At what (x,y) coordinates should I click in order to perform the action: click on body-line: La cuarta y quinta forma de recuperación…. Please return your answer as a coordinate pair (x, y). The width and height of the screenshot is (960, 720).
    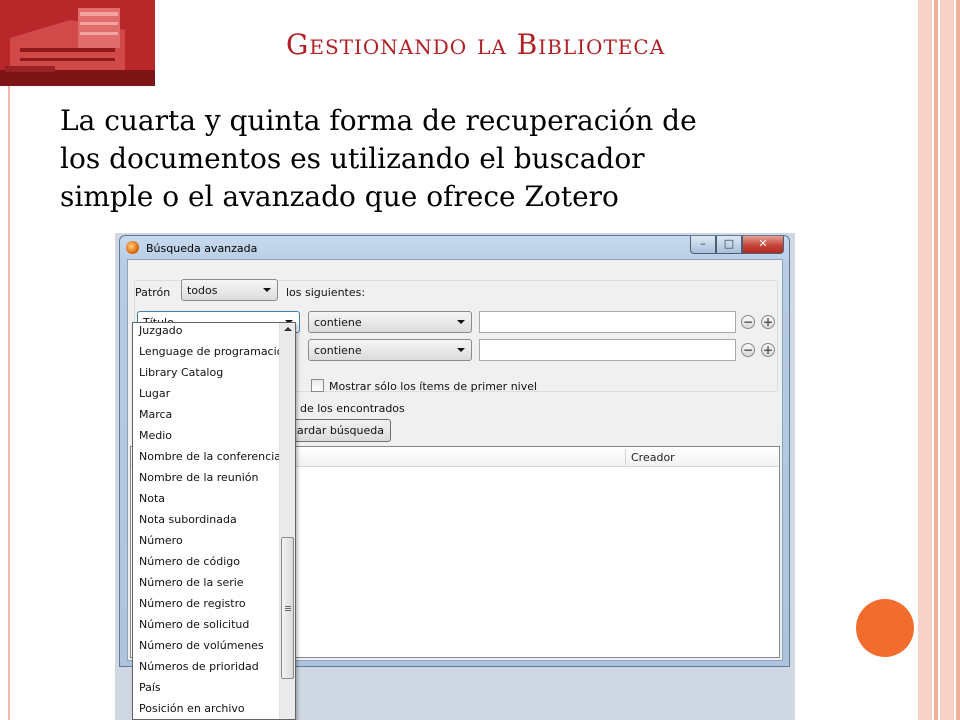
    Looking at the image, I should click on (378, 120).